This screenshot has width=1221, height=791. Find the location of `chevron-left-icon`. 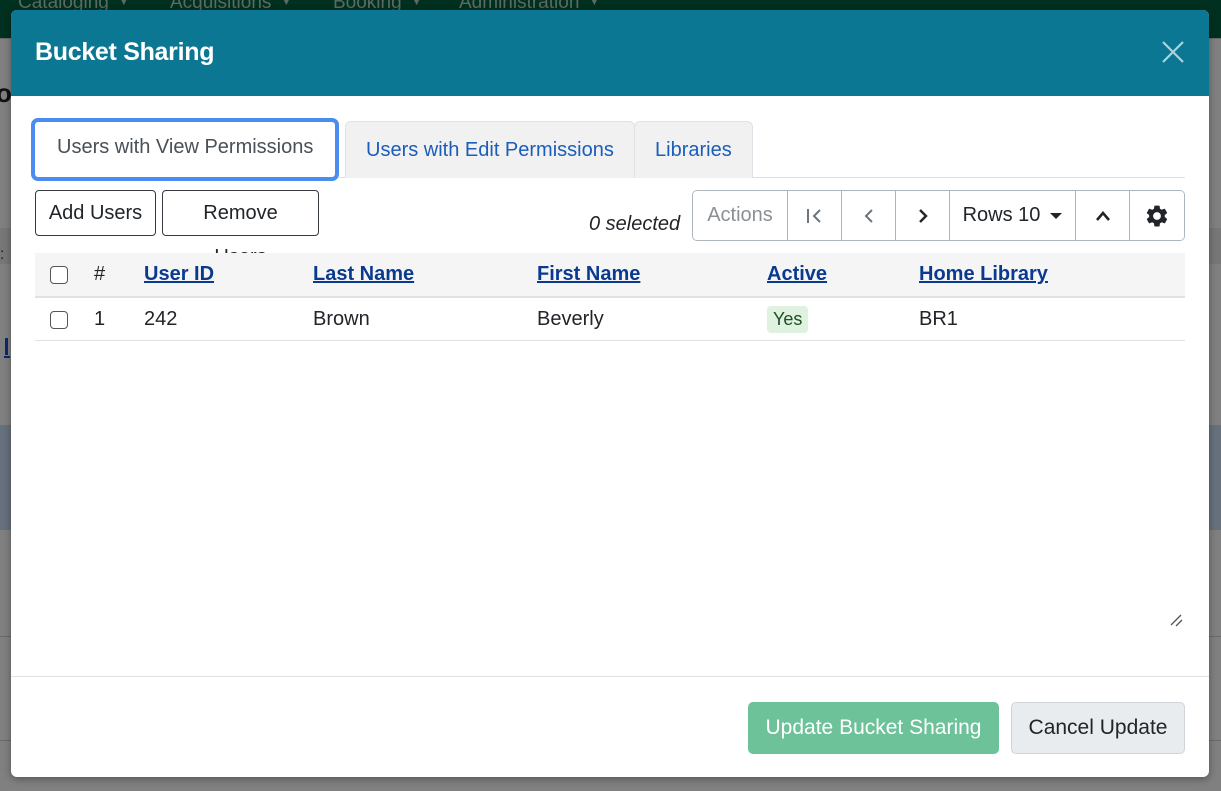

chevron-left-icon is located at coordinates (868, 215).